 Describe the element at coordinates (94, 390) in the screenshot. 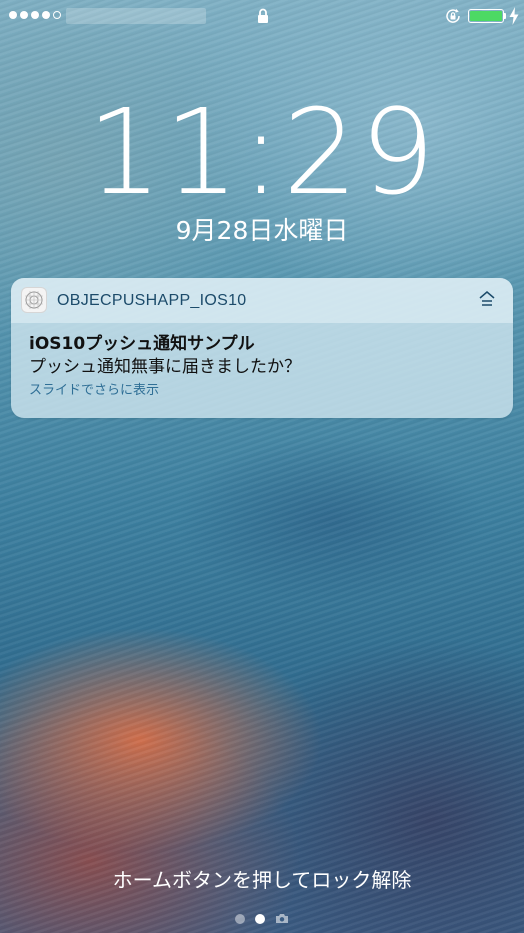

I see `notification-slide-hint: スライドでさらに表示` at that location.